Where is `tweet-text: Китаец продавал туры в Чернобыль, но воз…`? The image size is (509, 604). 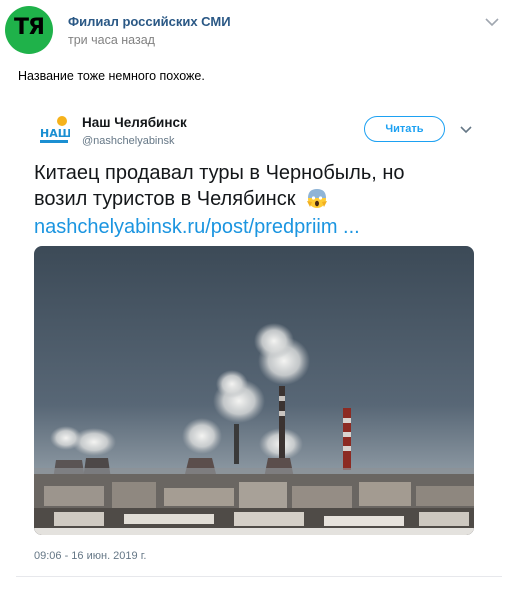 tweet-text: Китаец продавал туры в Чернобыль, но воз… is located at coordinates (259, 186).